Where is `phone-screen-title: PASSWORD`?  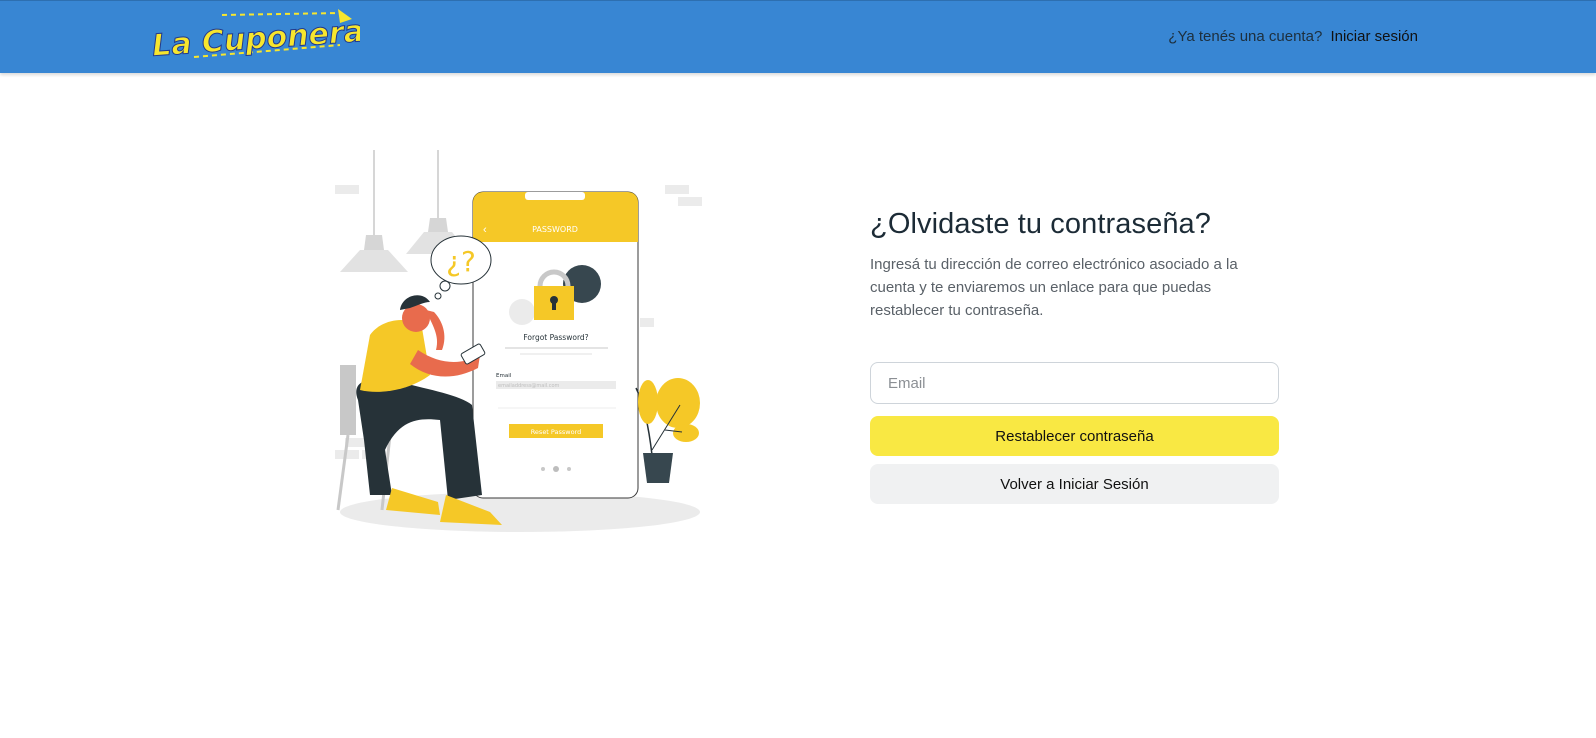 phone-screen-title: PASSWORD is located at coordinates (555, 229).